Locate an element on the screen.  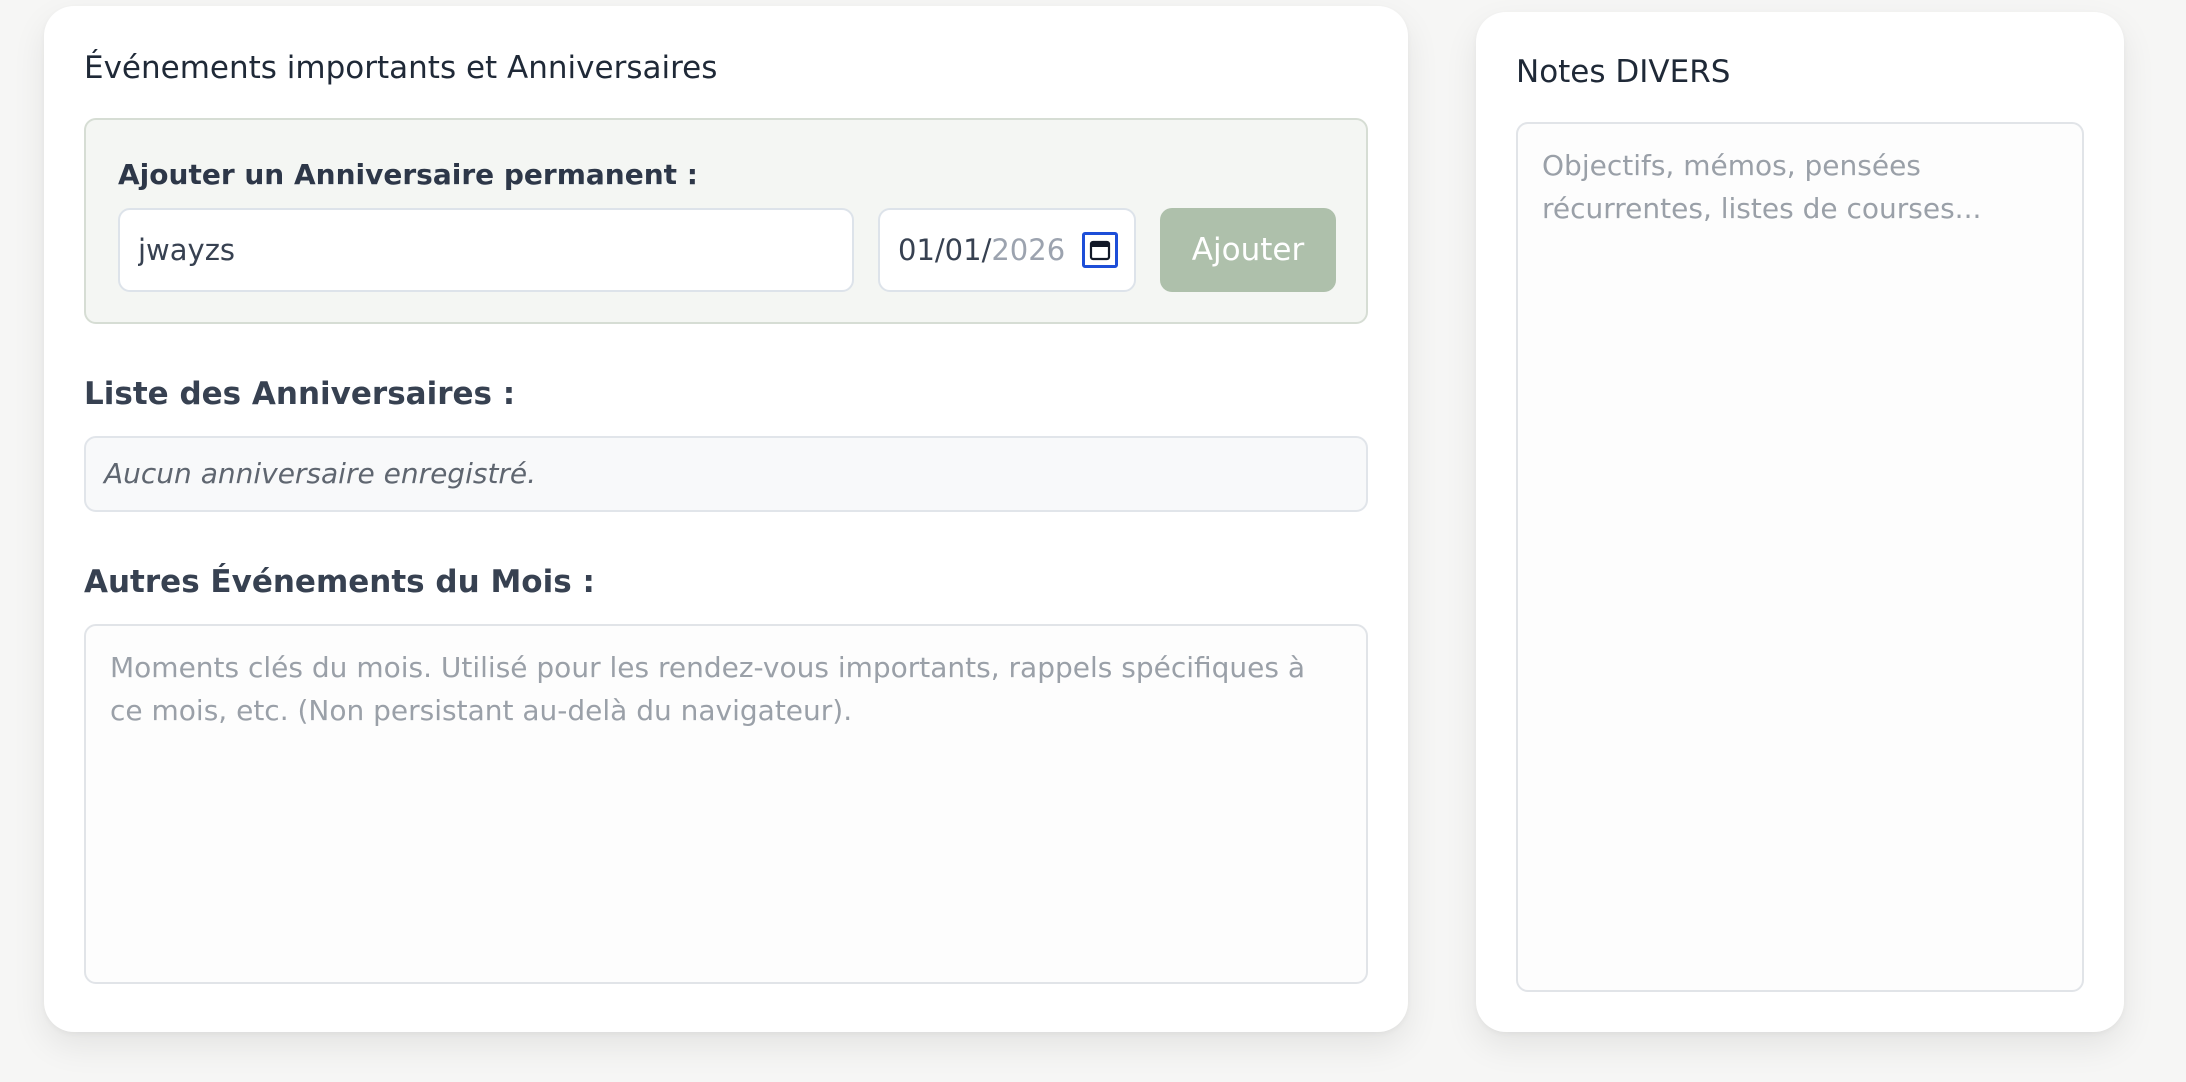
anniversary-name-input is located at coordinates (486, 250).